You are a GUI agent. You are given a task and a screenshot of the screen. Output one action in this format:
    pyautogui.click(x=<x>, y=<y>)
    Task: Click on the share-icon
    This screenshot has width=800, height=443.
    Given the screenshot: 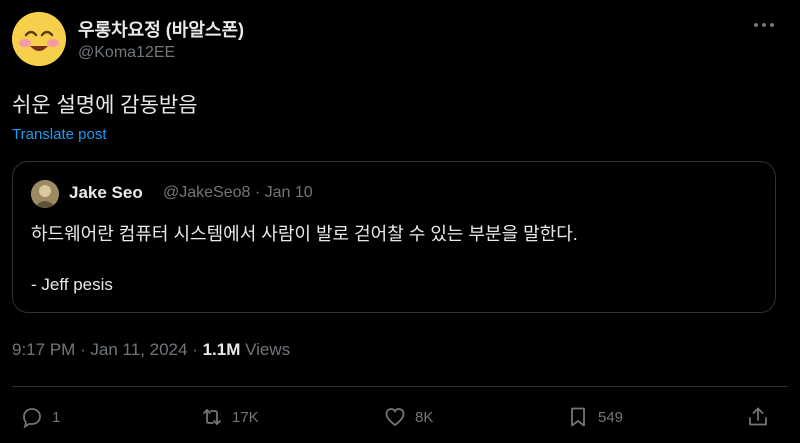 What is the action you would take?
    pyautogui.click(x=758, y=416)
    